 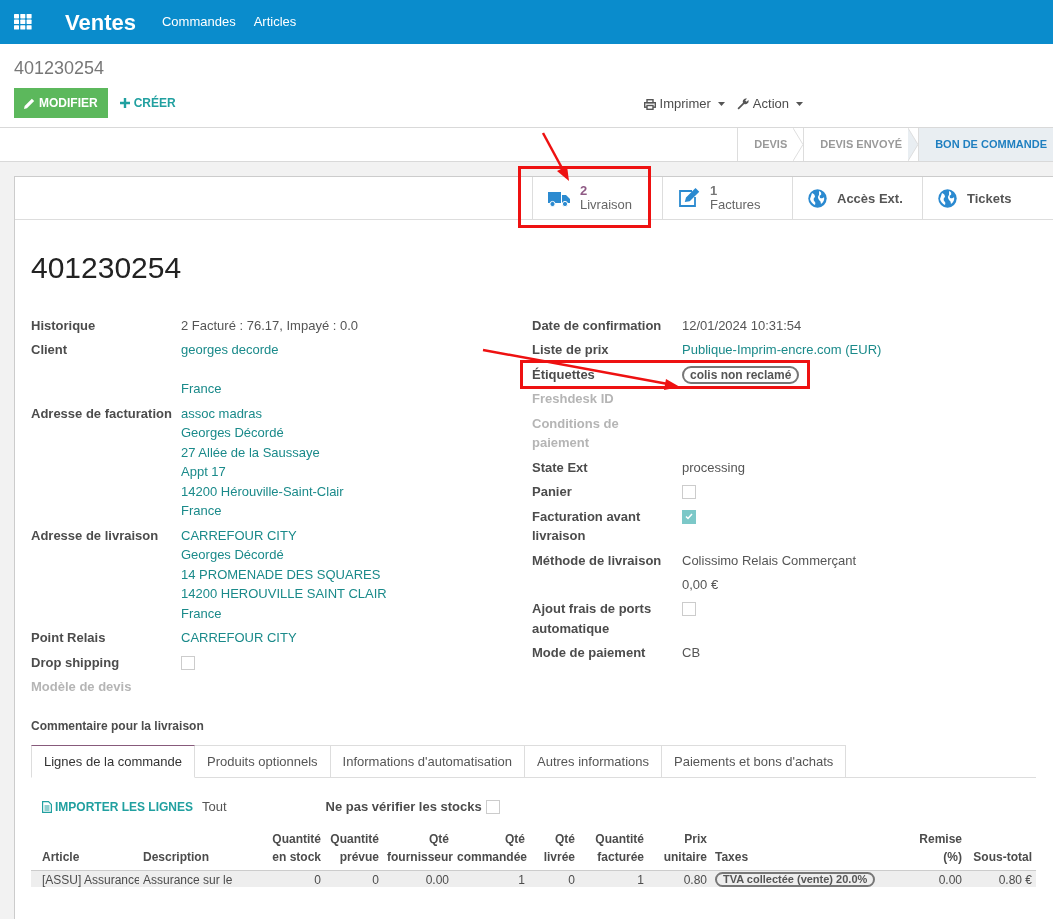 What do you see at coordinates (795, 879) in the screenshot?
I see `tax-badge: TVA collectée (vente) 20.0%` at bounding box center [795, 879].